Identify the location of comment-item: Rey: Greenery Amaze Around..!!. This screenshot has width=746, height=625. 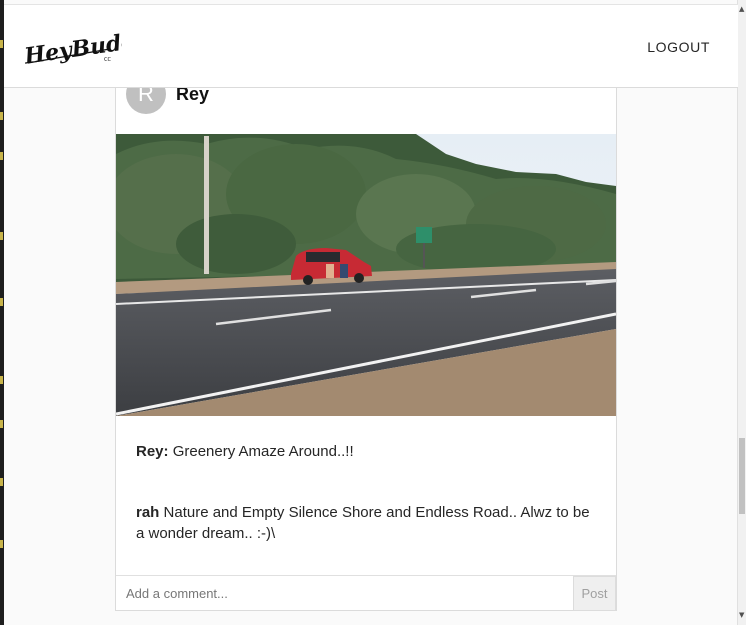
(366, 451).